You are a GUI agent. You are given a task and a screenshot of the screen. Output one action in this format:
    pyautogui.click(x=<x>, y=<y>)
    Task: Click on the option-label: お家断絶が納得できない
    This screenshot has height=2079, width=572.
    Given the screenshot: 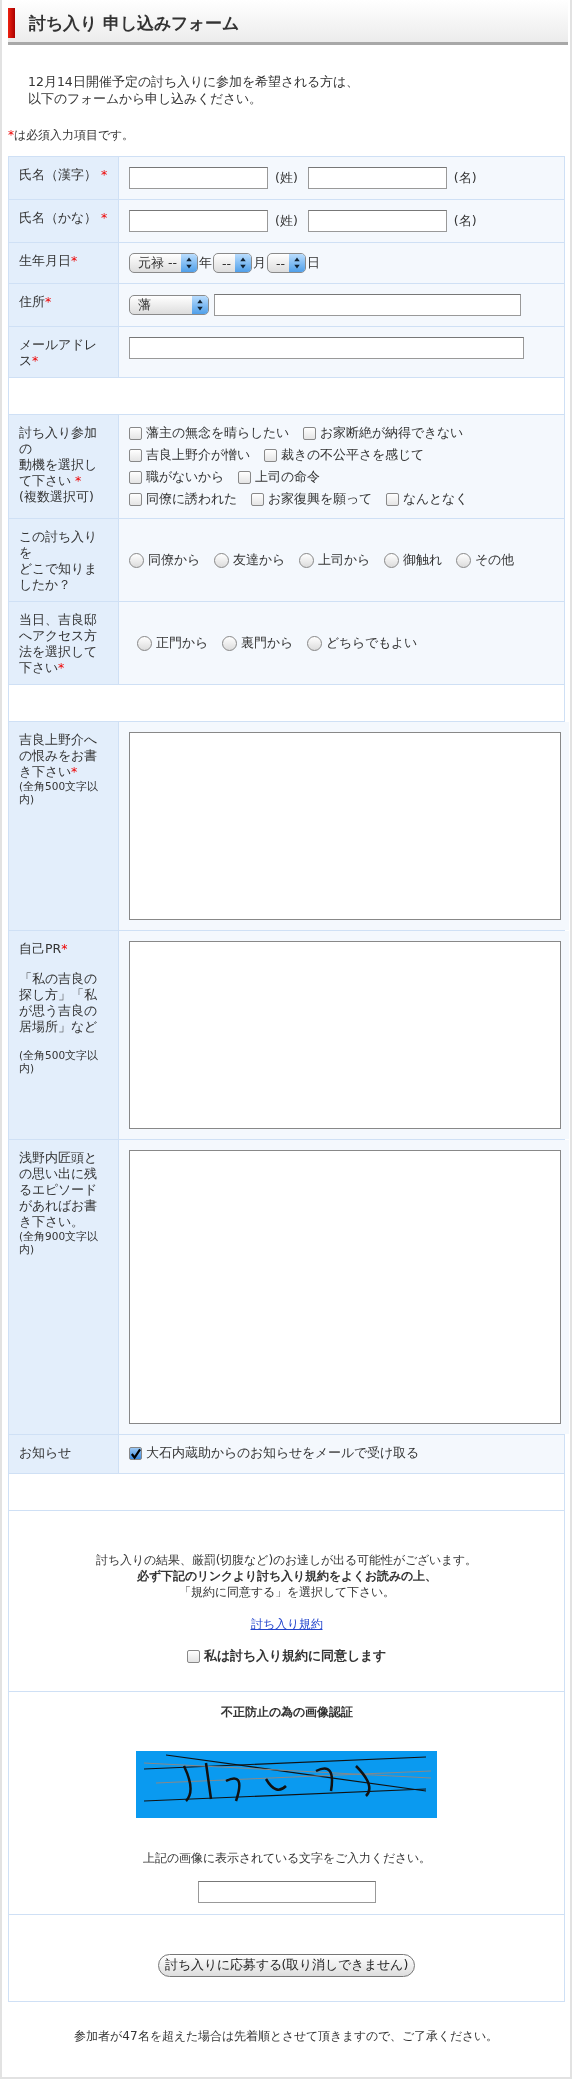 What is the action you would take?
    pyautogui.click(x=391, y=433)
    